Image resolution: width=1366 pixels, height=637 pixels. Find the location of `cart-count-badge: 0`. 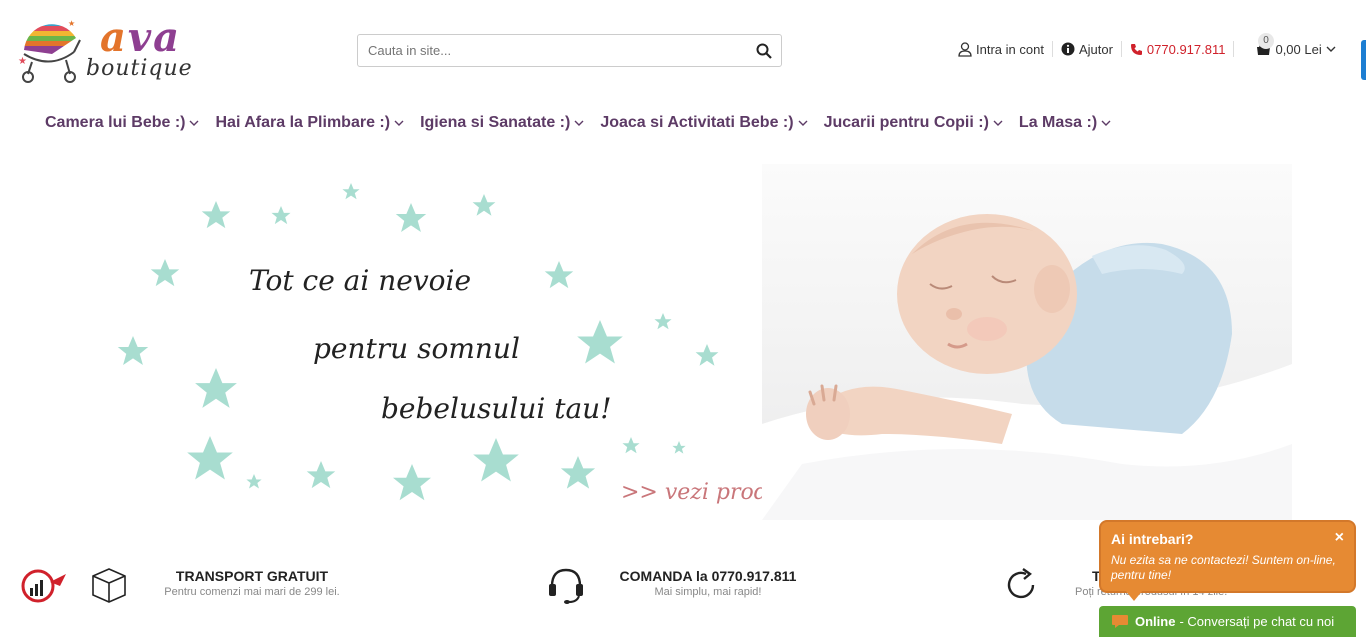

cart-count-badge: 0 is located at coordinates (1266, 41).